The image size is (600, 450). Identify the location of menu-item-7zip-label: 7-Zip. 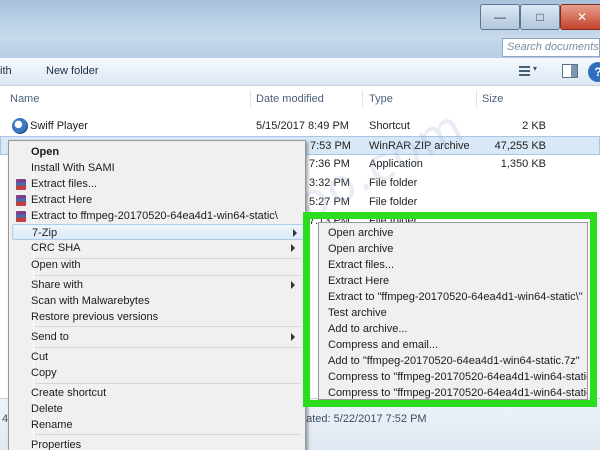
(45, 233).